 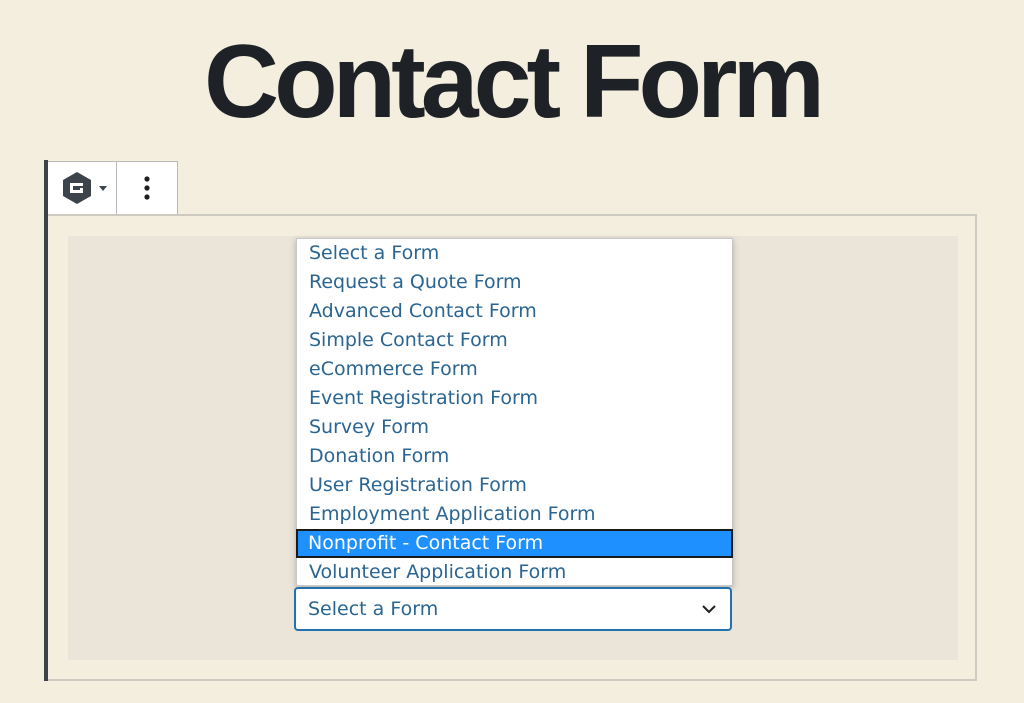 I want to click on page-title: Contact Form, so click(x=514, y=82).